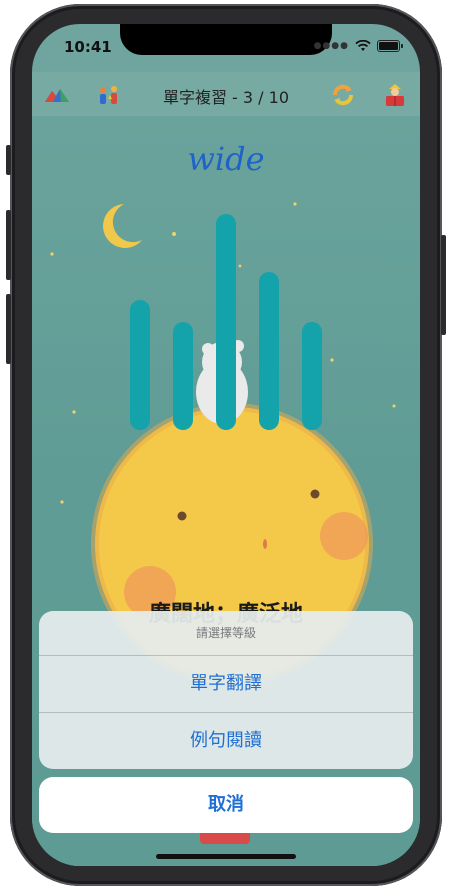 The image size is (452, 890). What do you see at coordinates (226, 39) in the screenshot?
I see `notch` at bounding box center [226, 39].